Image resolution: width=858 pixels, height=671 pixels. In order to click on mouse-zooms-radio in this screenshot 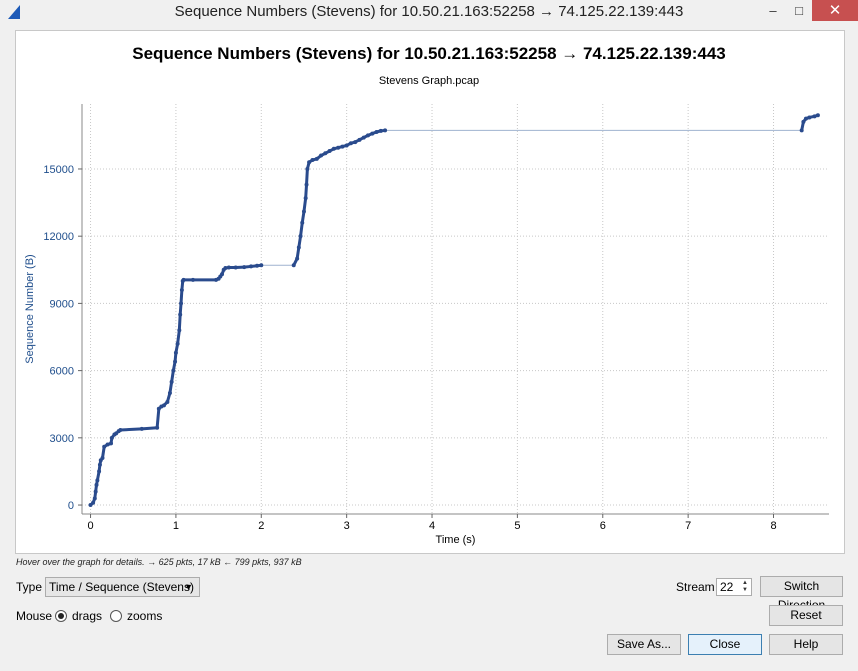, I will do `click(116, 616)`.